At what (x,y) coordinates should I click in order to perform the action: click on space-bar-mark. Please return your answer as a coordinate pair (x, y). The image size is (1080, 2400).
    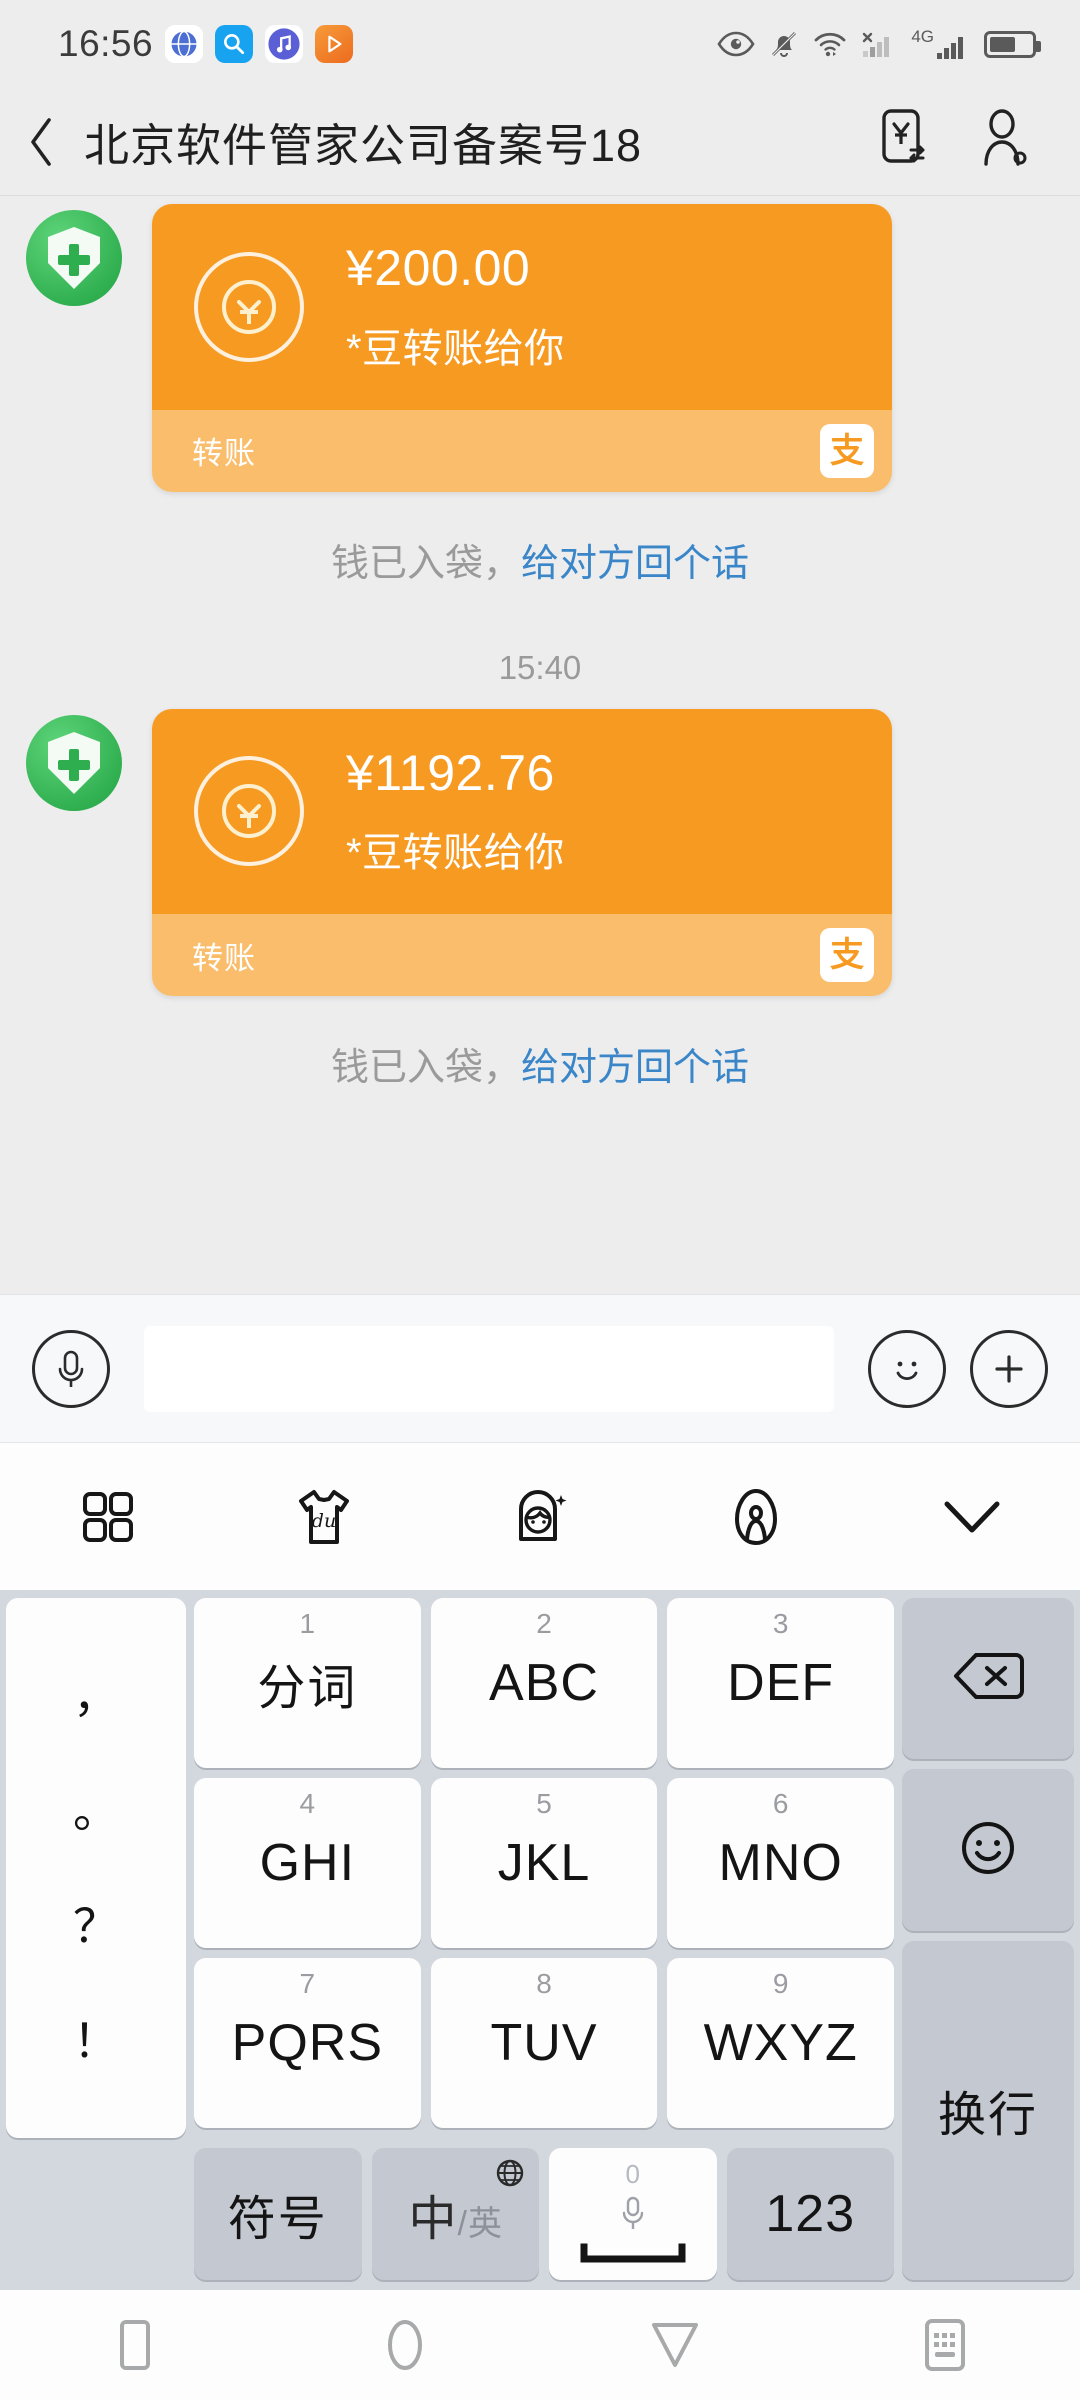
    Looking at the image, I should click on (633, 2256).